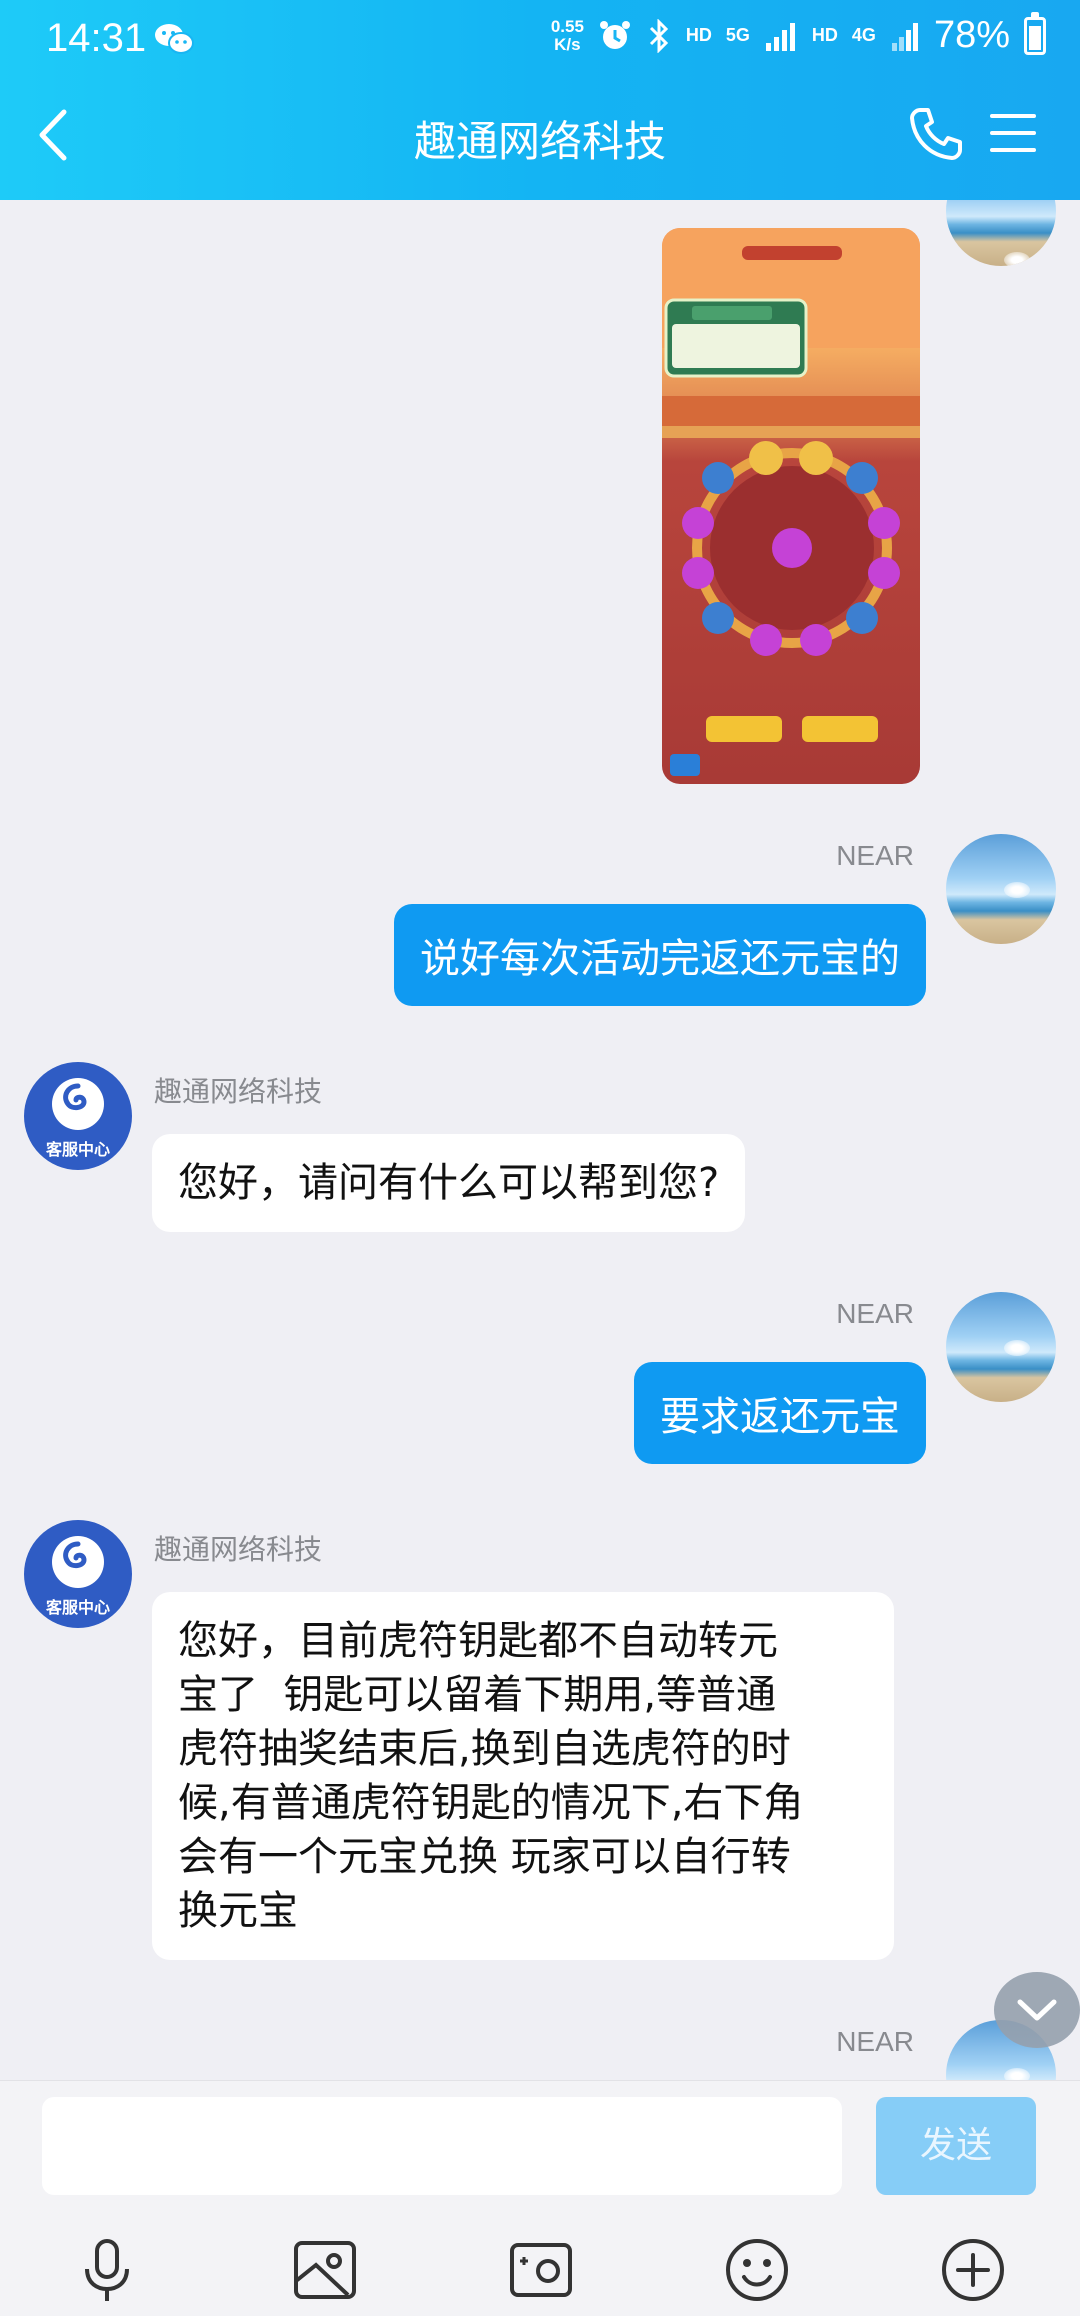 The width and height of the screenshot is (1080, 2316). I want to click on battery-percent: 78%, so click(971, 35).